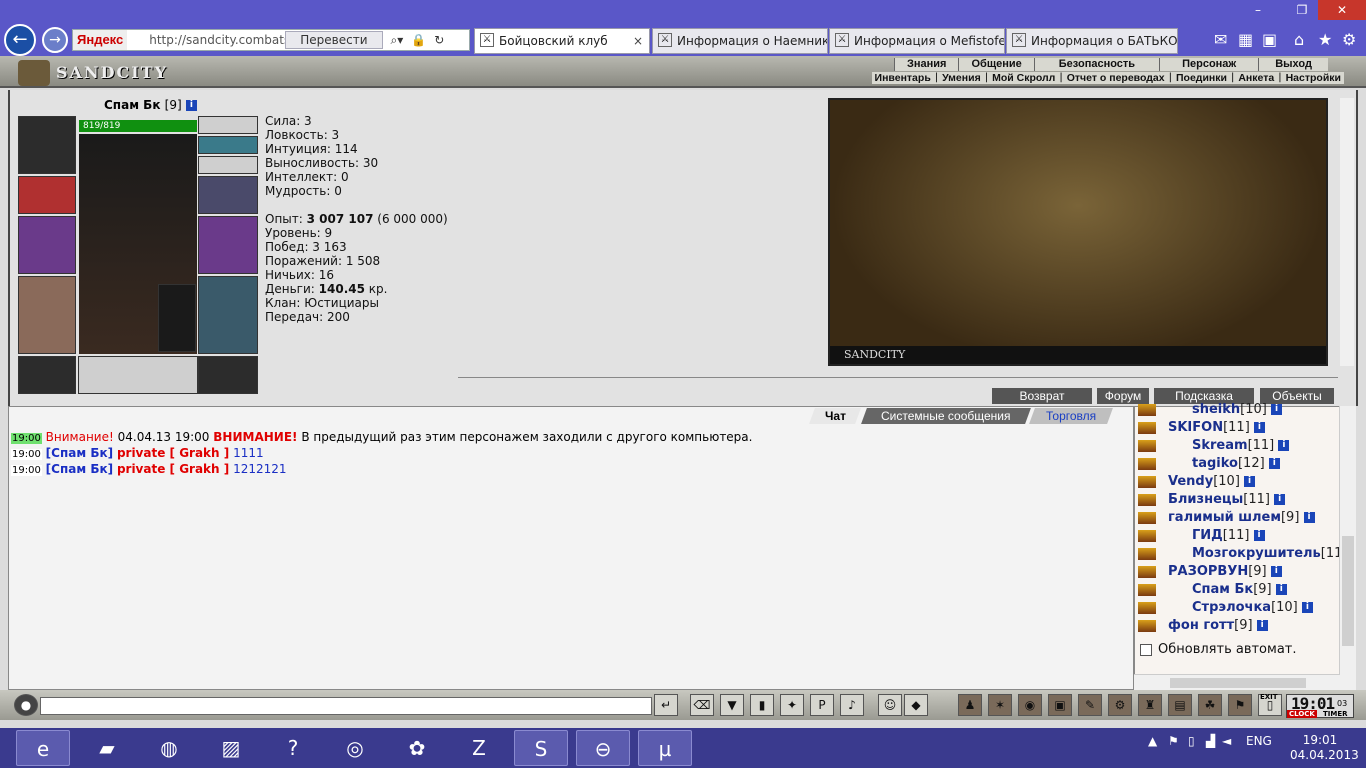  Describe the element at coordinates (1201, 428) in the screenshot. I see `list-item: SKIFON[11] i` at that location.